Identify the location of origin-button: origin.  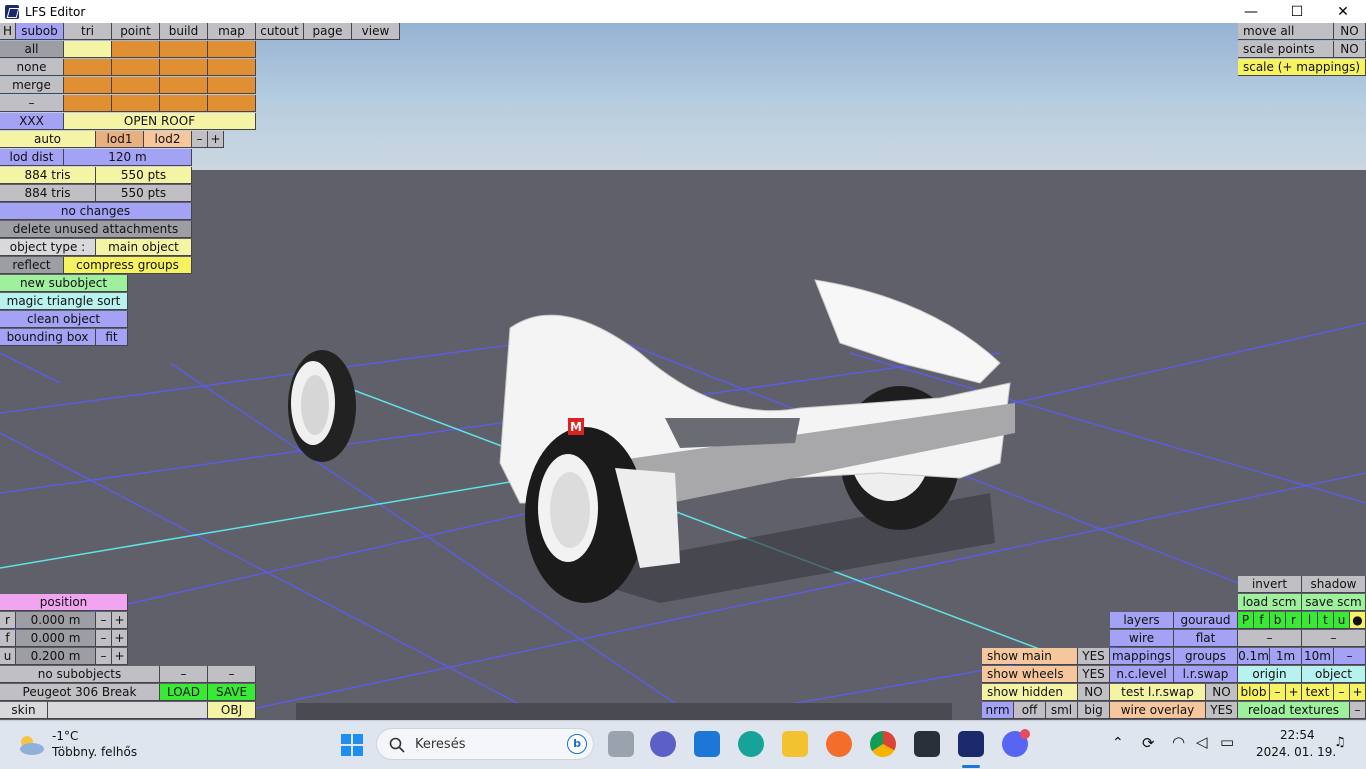
(1270, 674).